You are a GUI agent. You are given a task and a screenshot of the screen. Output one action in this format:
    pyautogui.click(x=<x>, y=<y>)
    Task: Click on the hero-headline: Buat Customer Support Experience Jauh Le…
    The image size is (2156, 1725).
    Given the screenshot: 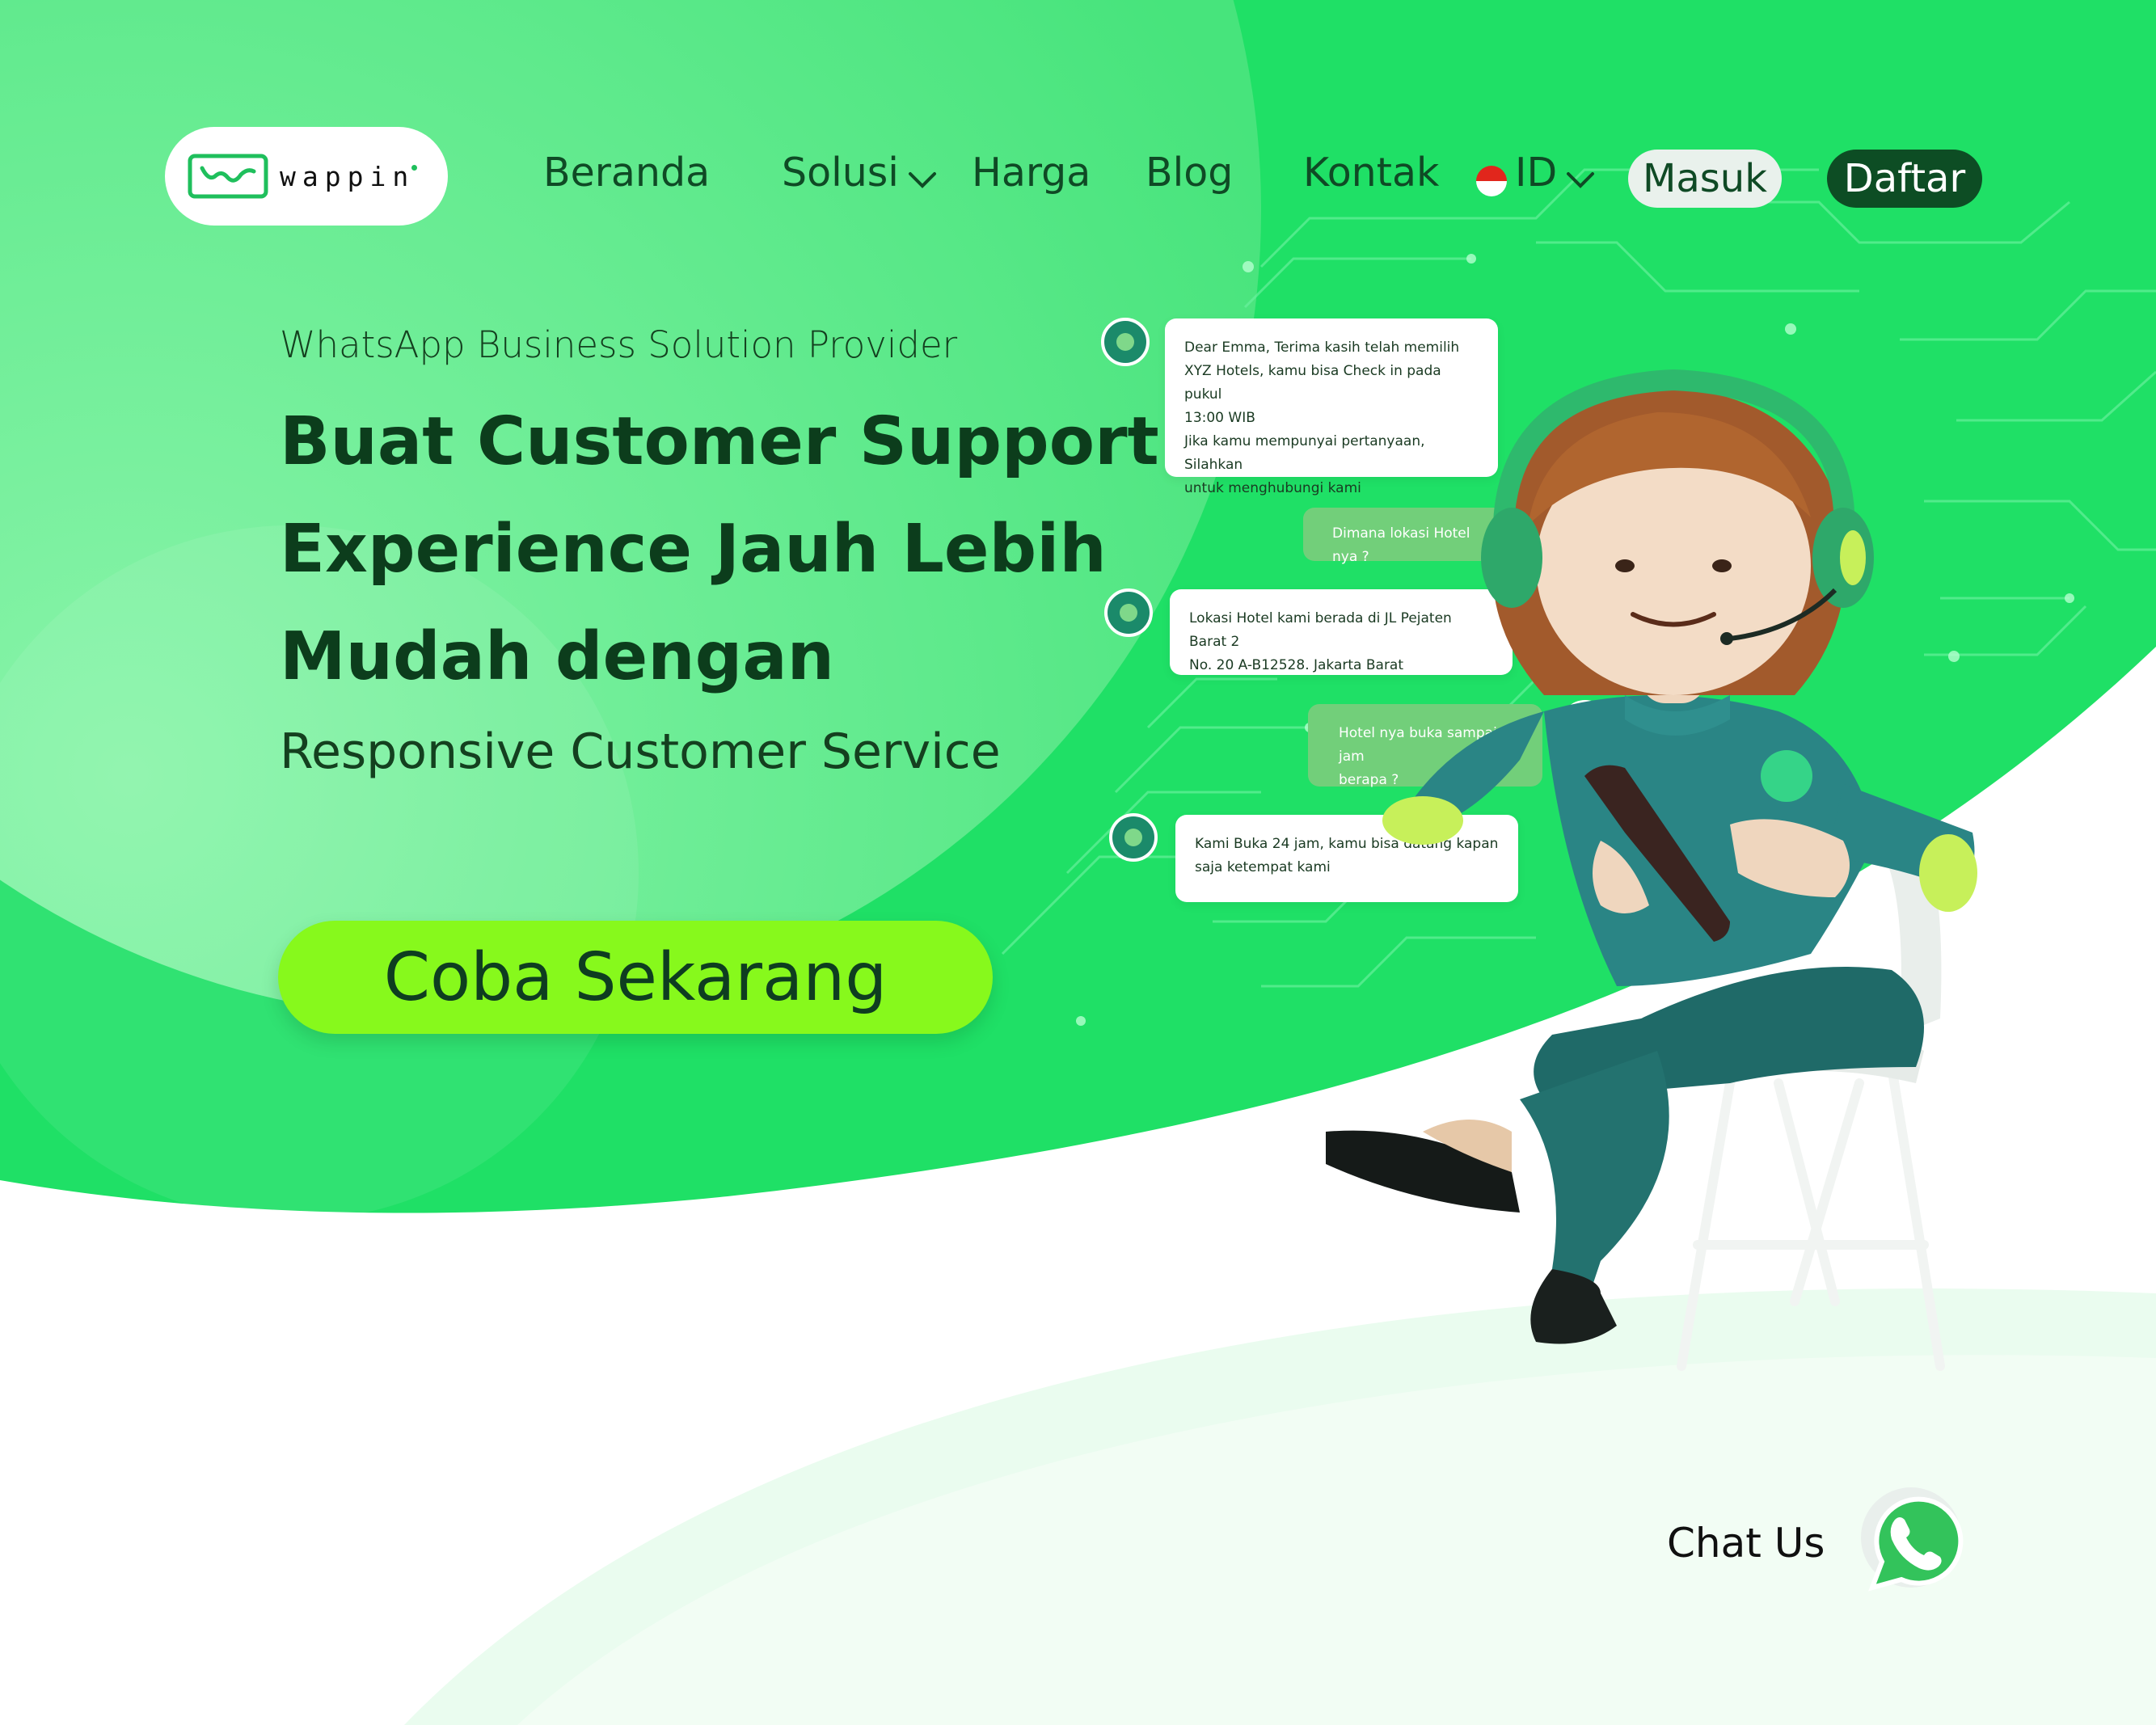 What is the action you would take?
    pyautogui.click(x=720, y=549)
    